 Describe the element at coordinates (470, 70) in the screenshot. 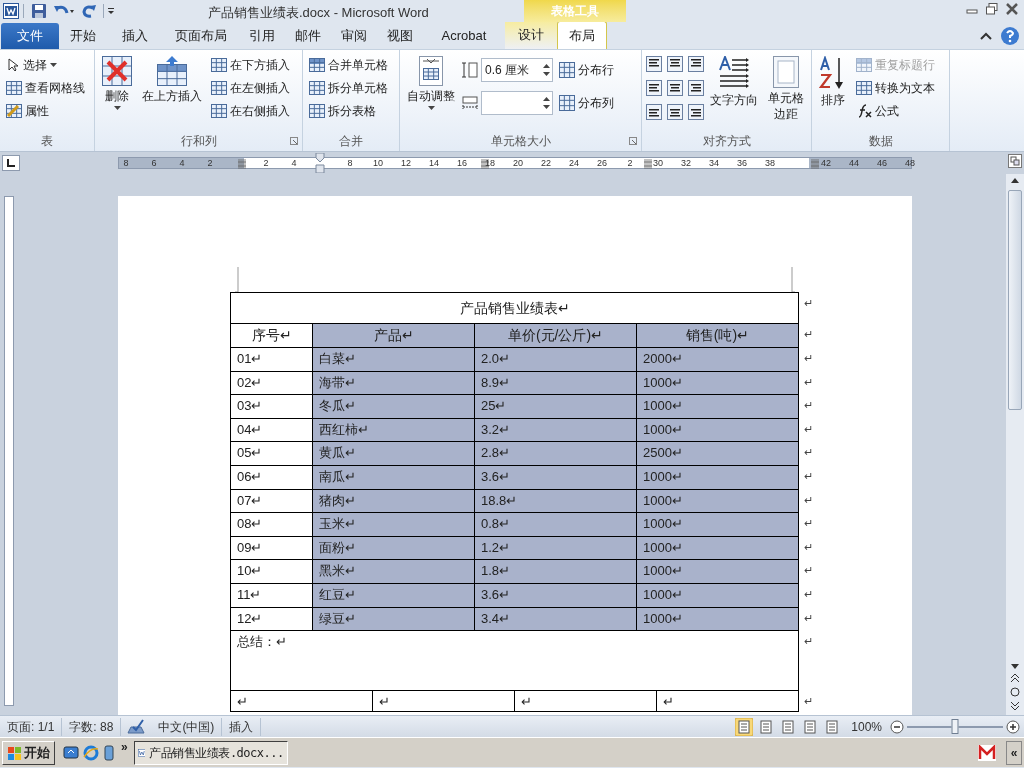

I see `row-height-icon` at that location.